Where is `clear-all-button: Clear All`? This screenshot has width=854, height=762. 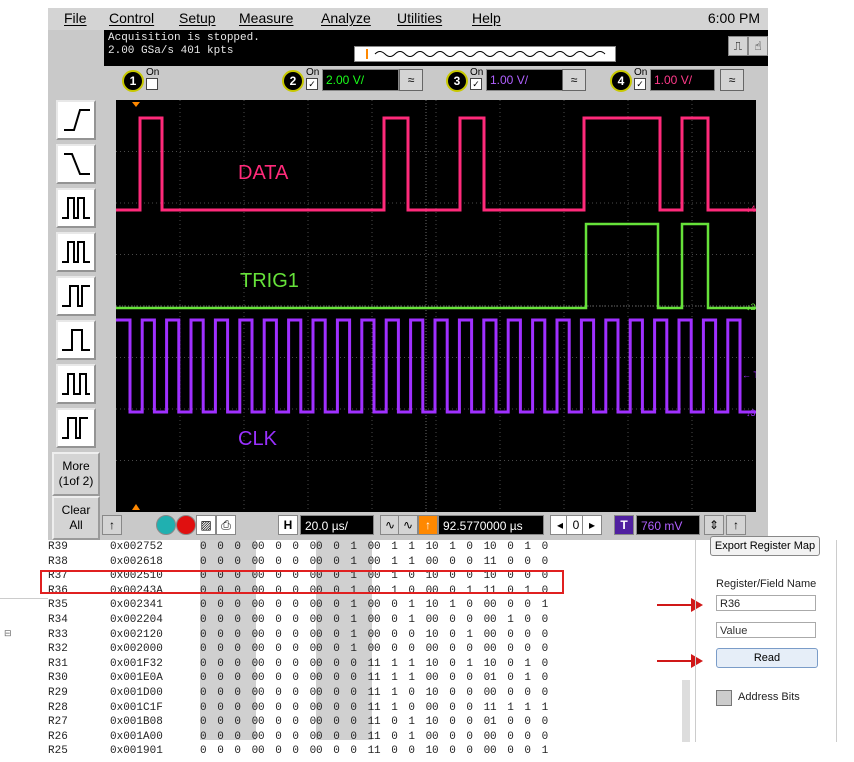
clear-all-button: Clear All is located at coordinates (76, 518).